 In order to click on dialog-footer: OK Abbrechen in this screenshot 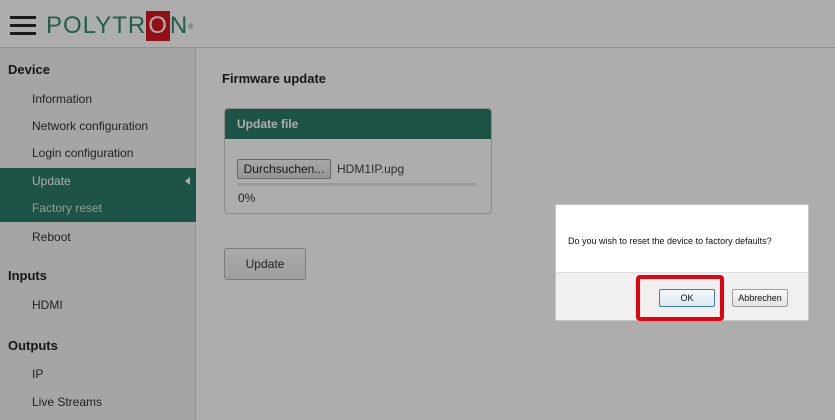, I will do `click(682, 296)`.